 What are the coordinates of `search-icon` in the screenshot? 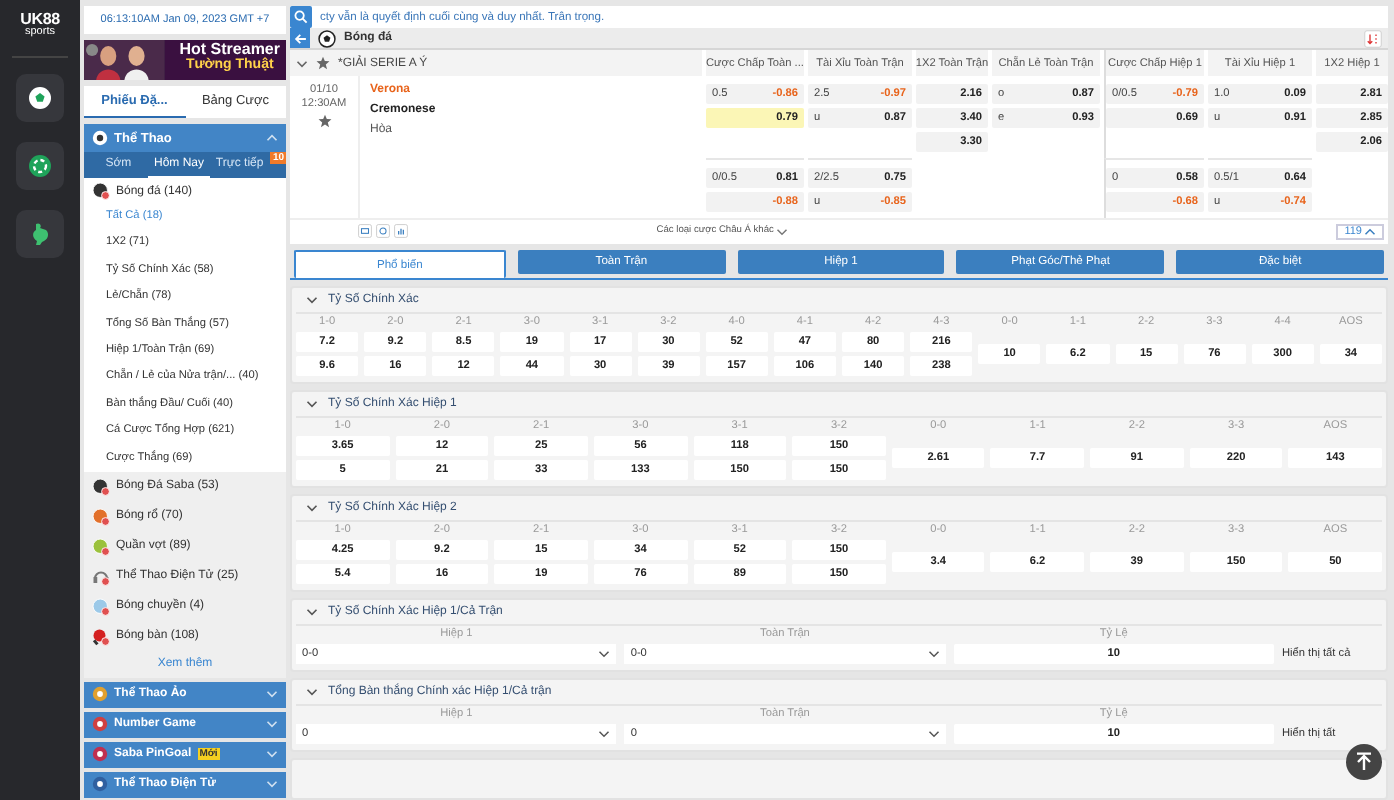 It's located at (301, 17).